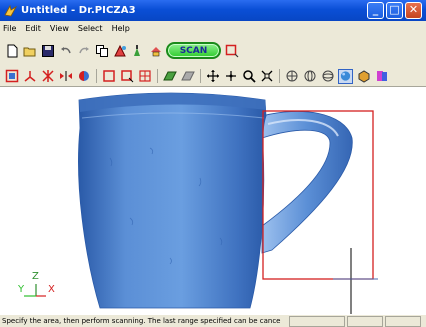  I want to click on rotate-z-icon, so click(327, 76).